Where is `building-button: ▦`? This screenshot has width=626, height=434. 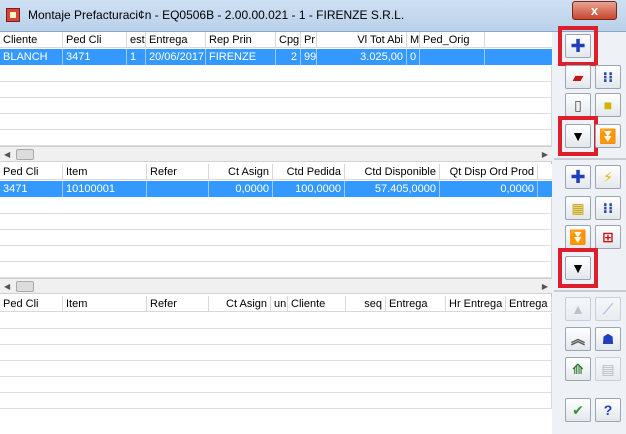 building-button: ▦ is located at coordinates (578, 208).